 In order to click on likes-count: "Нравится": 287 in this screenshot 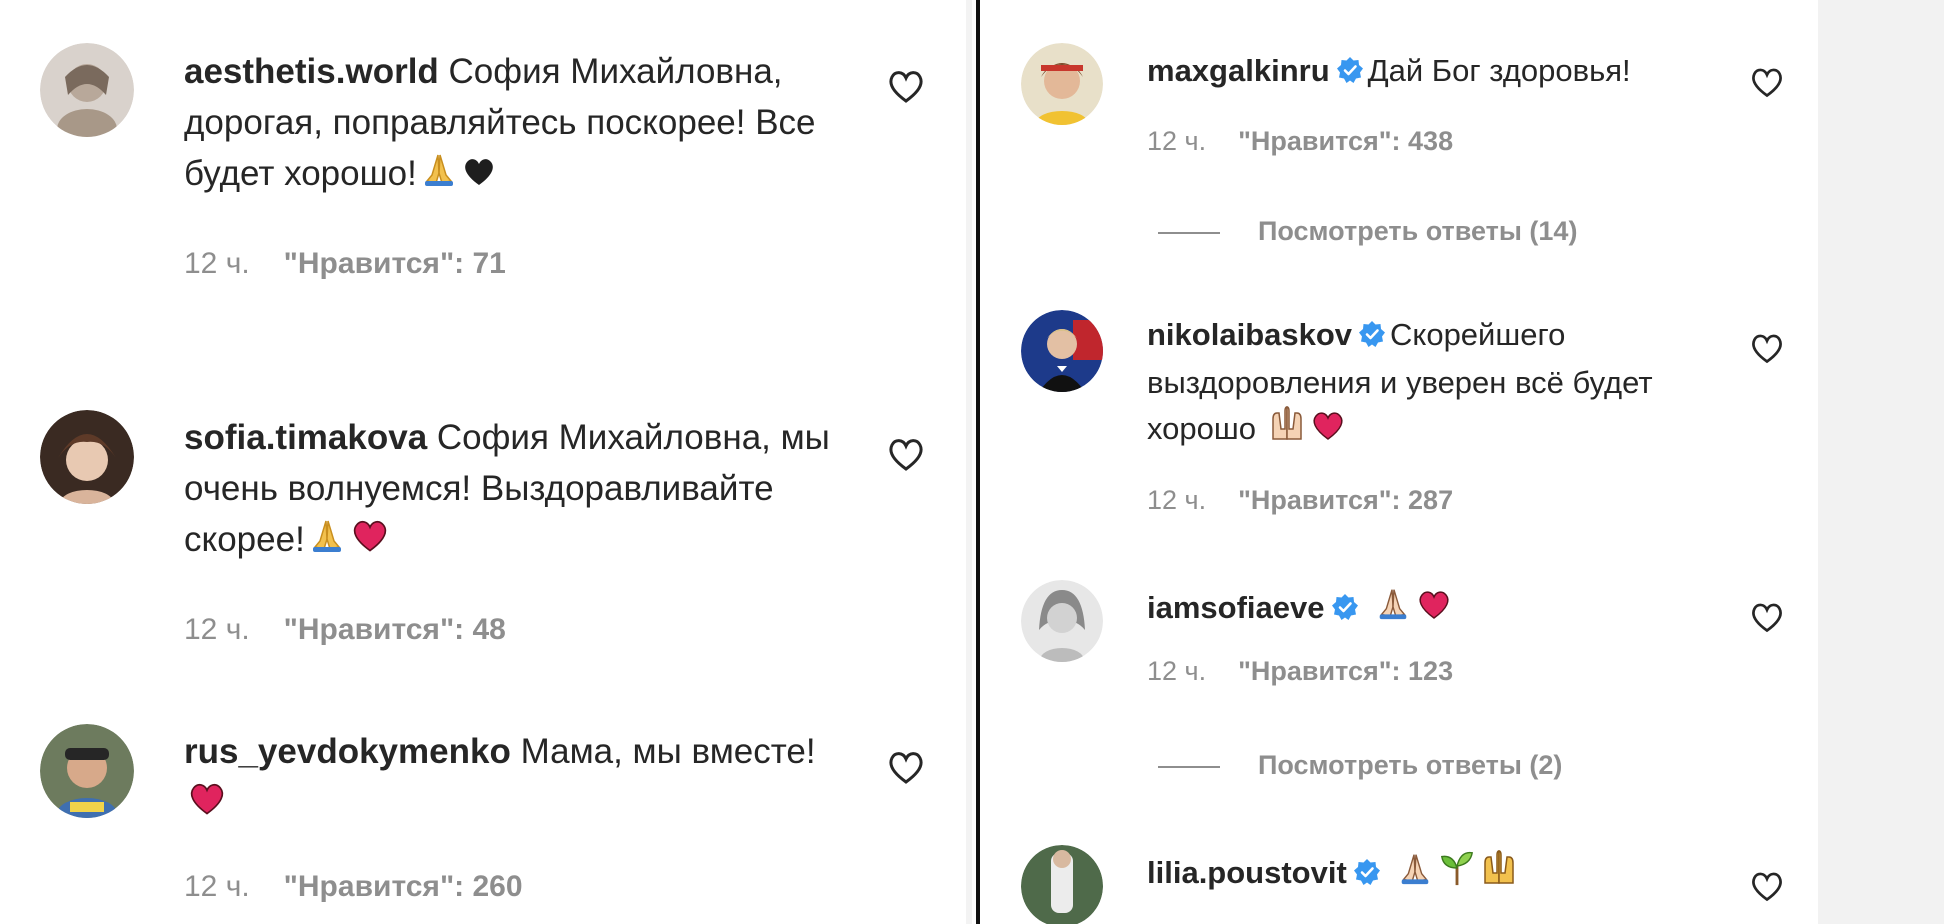, I will do `click(1345, 500)`.